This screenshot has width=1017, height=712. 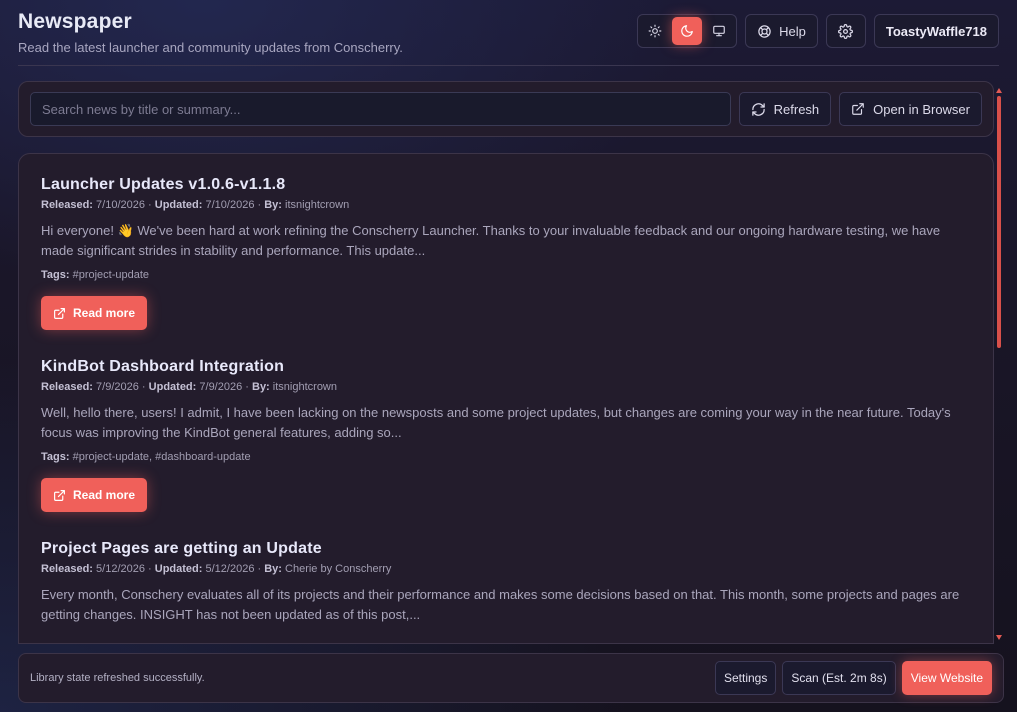 I want to click on settings-gear-button, so click(x=845, y=31).